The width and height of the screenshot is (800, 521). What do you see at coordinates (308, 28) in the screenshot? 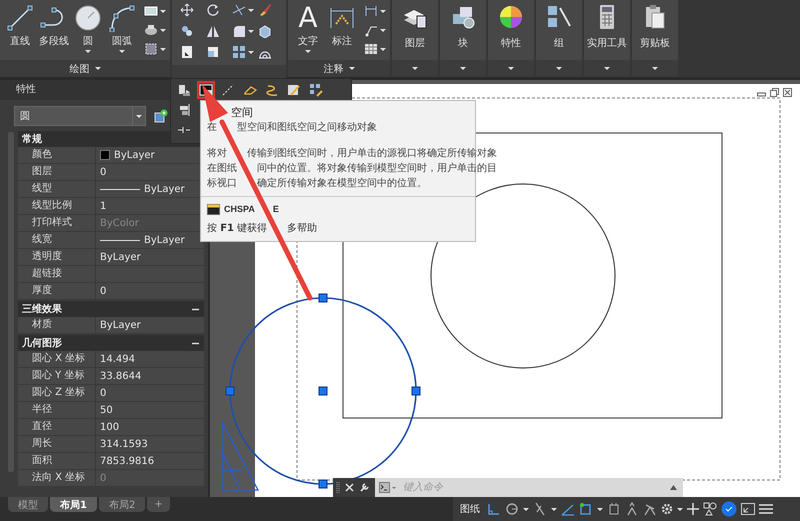
I see `ribbon-tool-button: A 文字` at bounding box center [308, 28].